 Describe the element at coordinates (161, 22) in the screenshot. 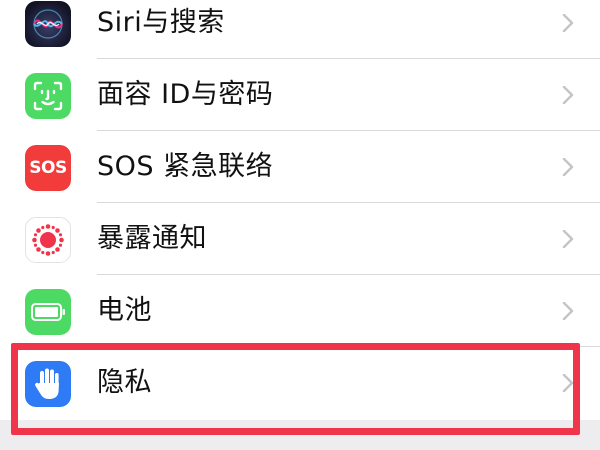

I see `settings-row-label: Siri与搜索` at that location.